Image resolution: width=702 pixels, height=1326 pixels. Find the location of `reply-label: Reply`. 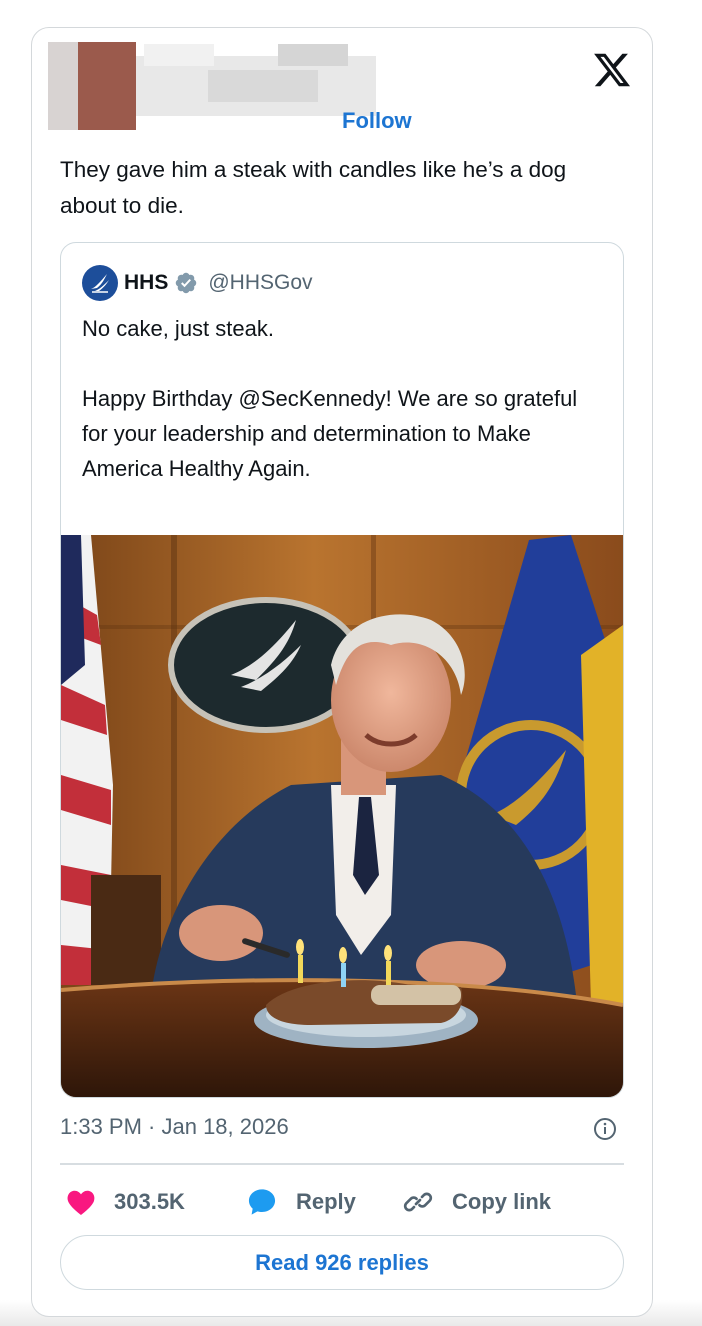

reply-label: Reply is located at coordinates (326, 1201).